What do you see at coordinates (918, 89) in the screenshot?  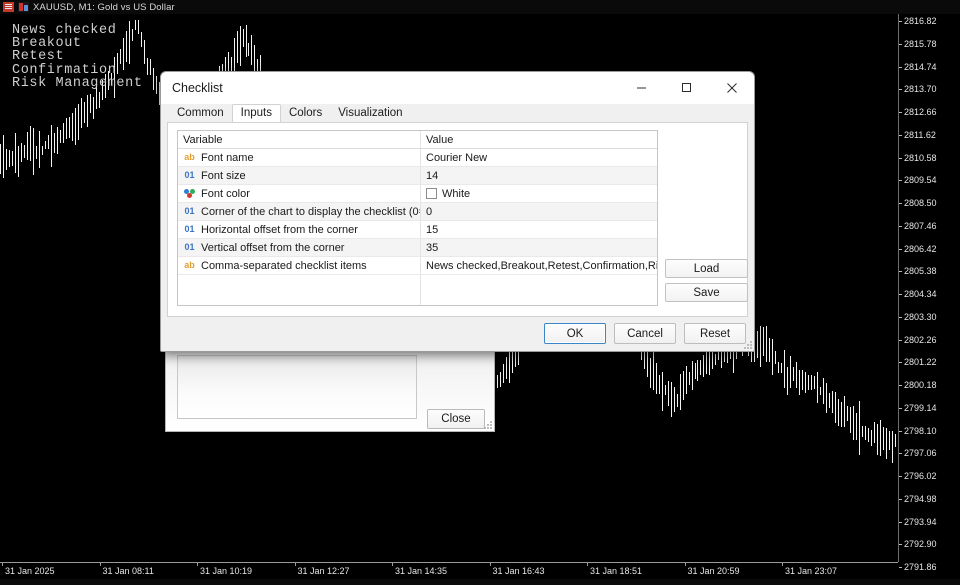 I see `price-tick: 2813.70` at bounding box center [918, 89].